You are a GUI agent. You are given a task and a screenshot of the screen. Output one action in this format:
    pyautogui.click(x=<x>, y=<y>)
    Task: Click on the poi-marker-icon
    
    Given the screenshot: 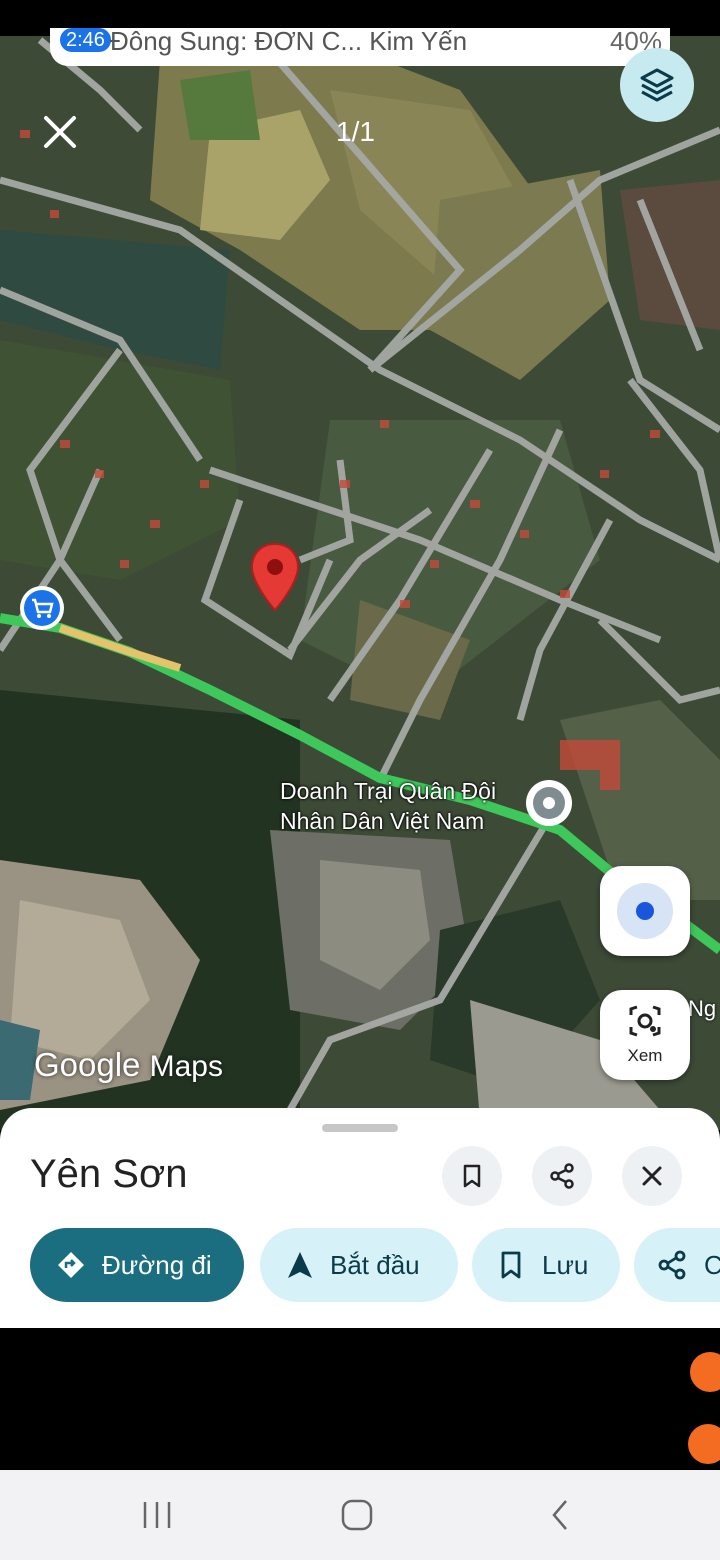 What is the action you would take?
    pyautogui.click(x=549, y=803)
    